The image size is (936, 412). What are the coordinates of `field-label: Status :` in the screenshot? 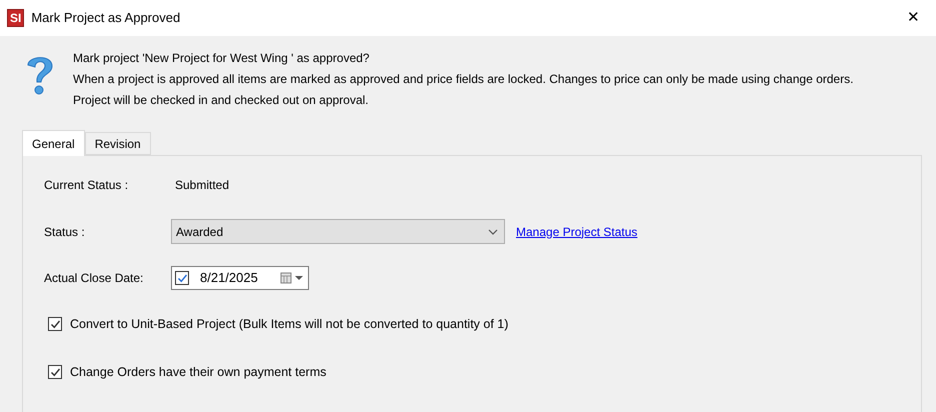 It's located at (65, 232).